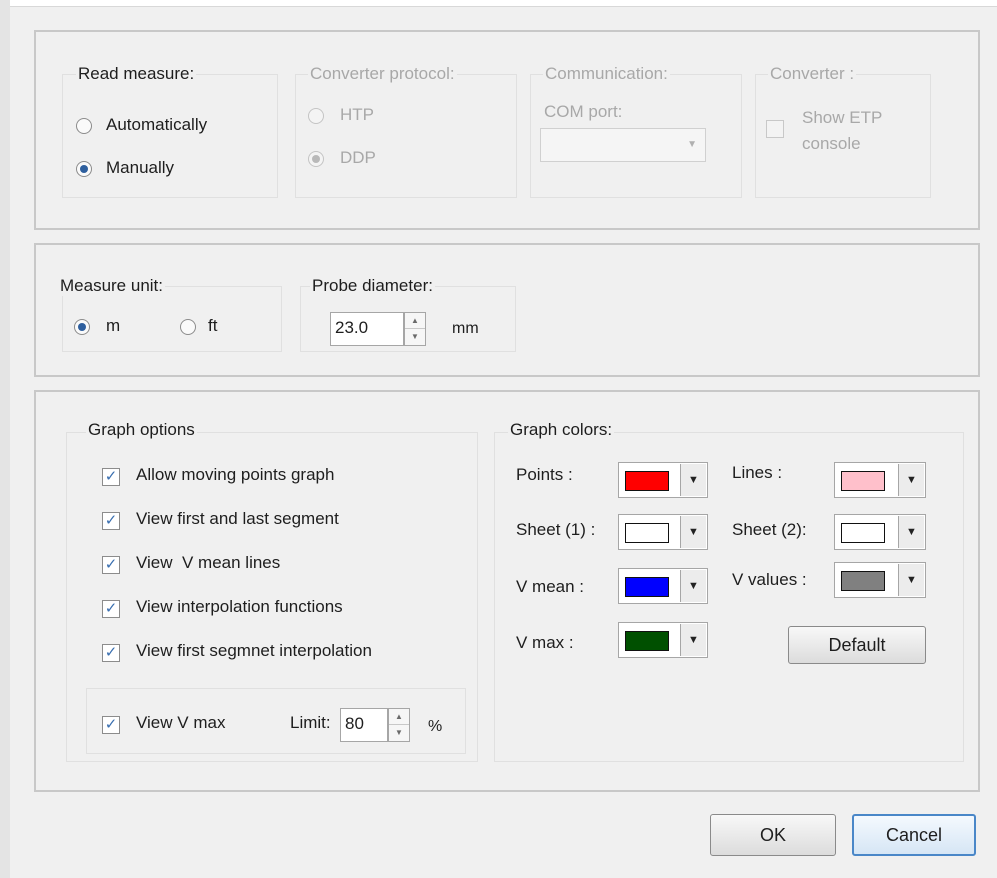  I want to click on view-interpolation-functions-label: View interpolation functions, so click(239, 607).